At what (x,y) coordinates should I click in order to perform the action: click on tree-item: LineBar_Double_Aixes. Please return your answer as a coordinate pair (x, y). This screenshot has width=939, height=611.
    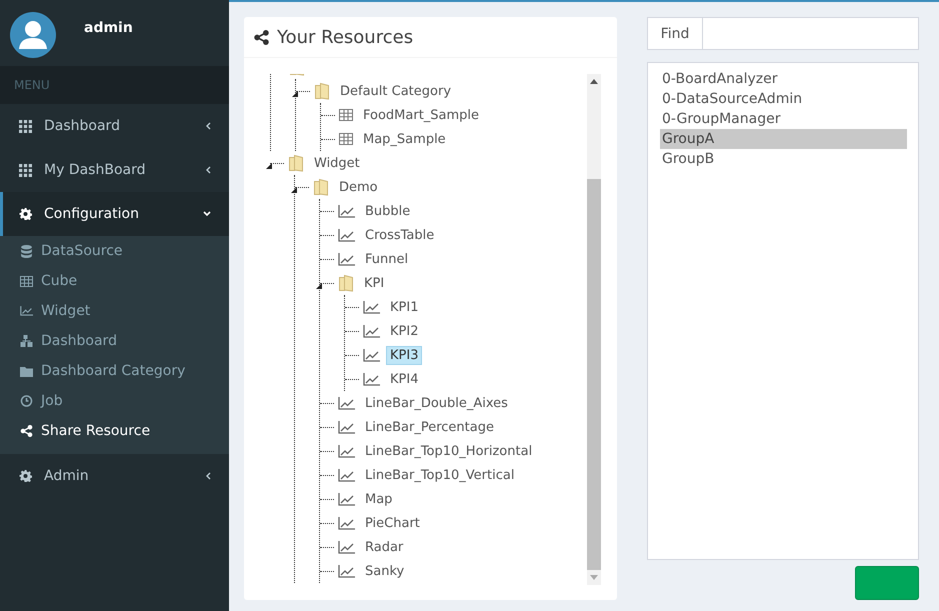
    Looking at the image, I should click on (436, 403).